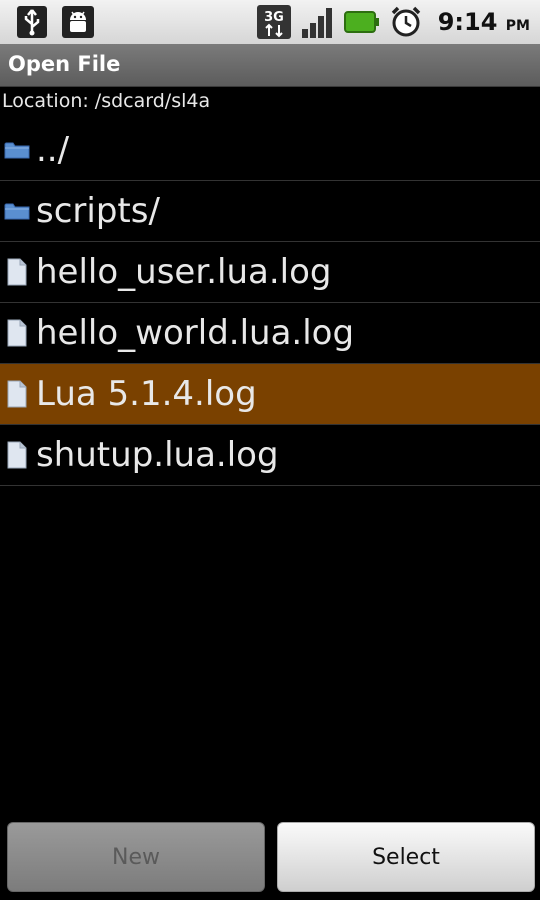 Image resolution: width=540 pixels, height=900 pixels. What do you see at coordinates (270, 856) in the screenshot?
I see `button-bar: New Select` at bounding box center [270, 856].